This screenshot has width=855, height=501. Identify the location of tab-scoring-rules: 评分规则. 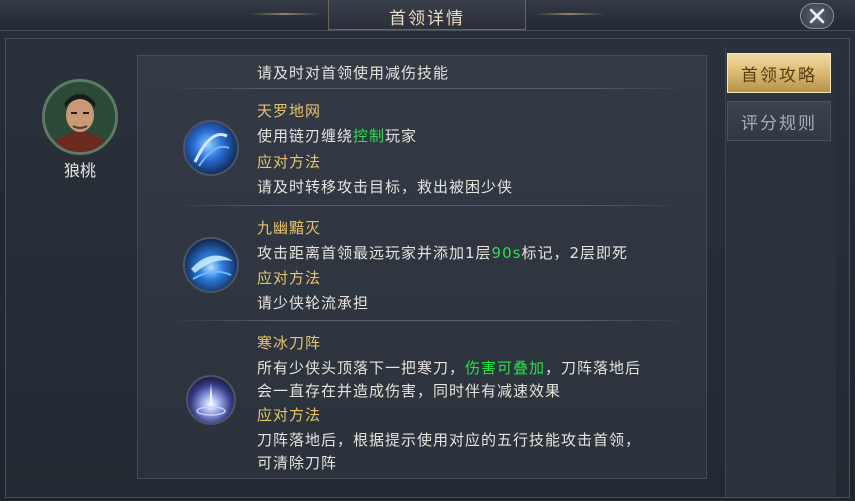
(779, 121).